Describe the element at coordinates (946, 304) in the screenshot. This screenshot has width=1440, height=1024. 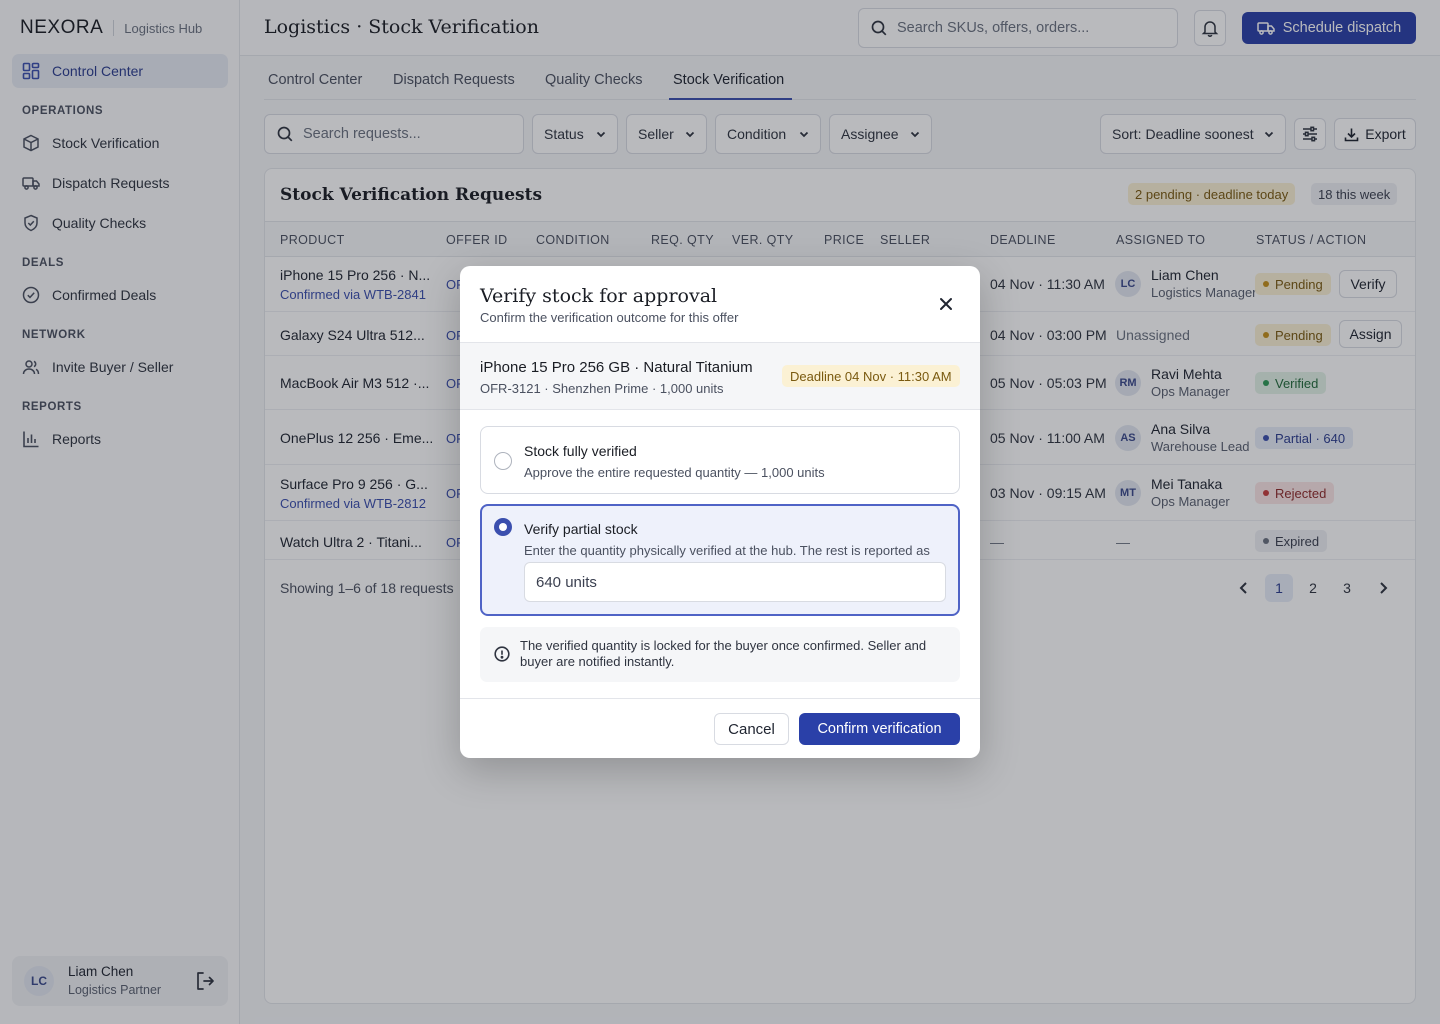
I see `close-icon` at that location.